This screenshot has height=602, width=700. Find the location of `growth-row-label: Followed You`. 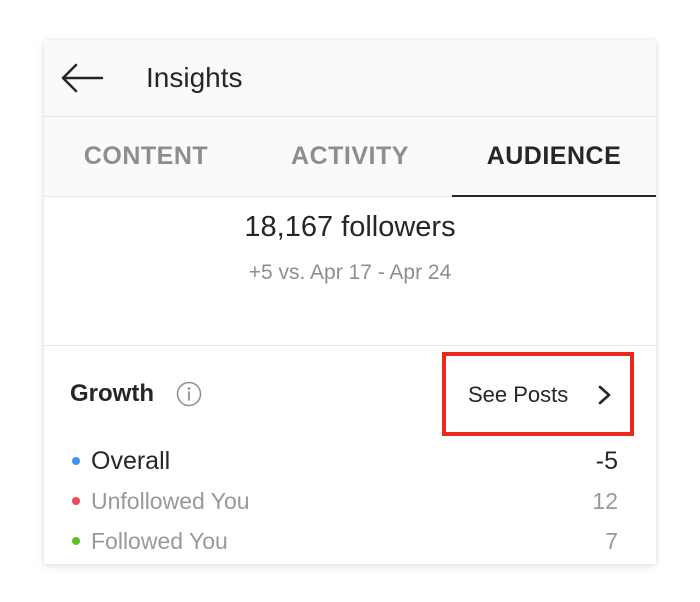

growth-row-label: Followed You is located at coordinates (159, 541).